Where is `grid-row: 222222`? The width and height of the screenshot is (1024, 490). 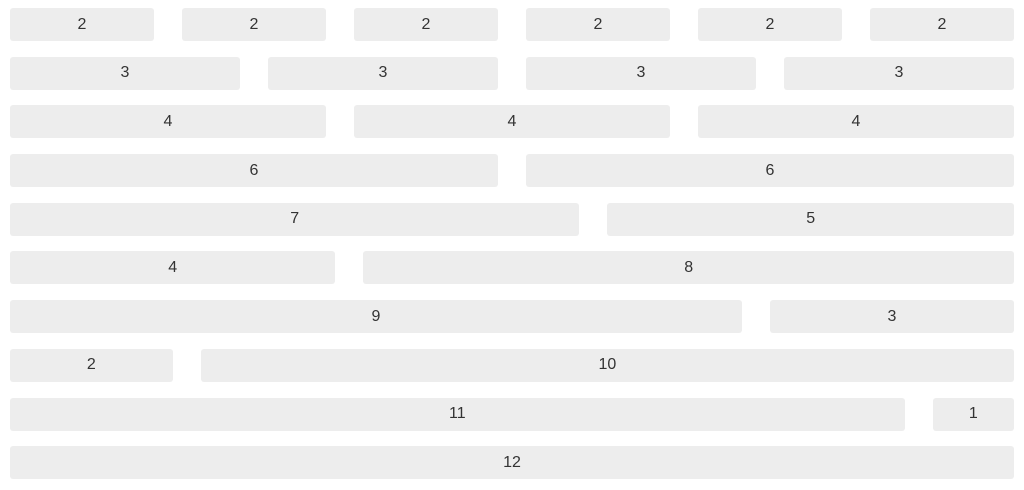 grid-row: 222222 is located at coordinates (512, 24).